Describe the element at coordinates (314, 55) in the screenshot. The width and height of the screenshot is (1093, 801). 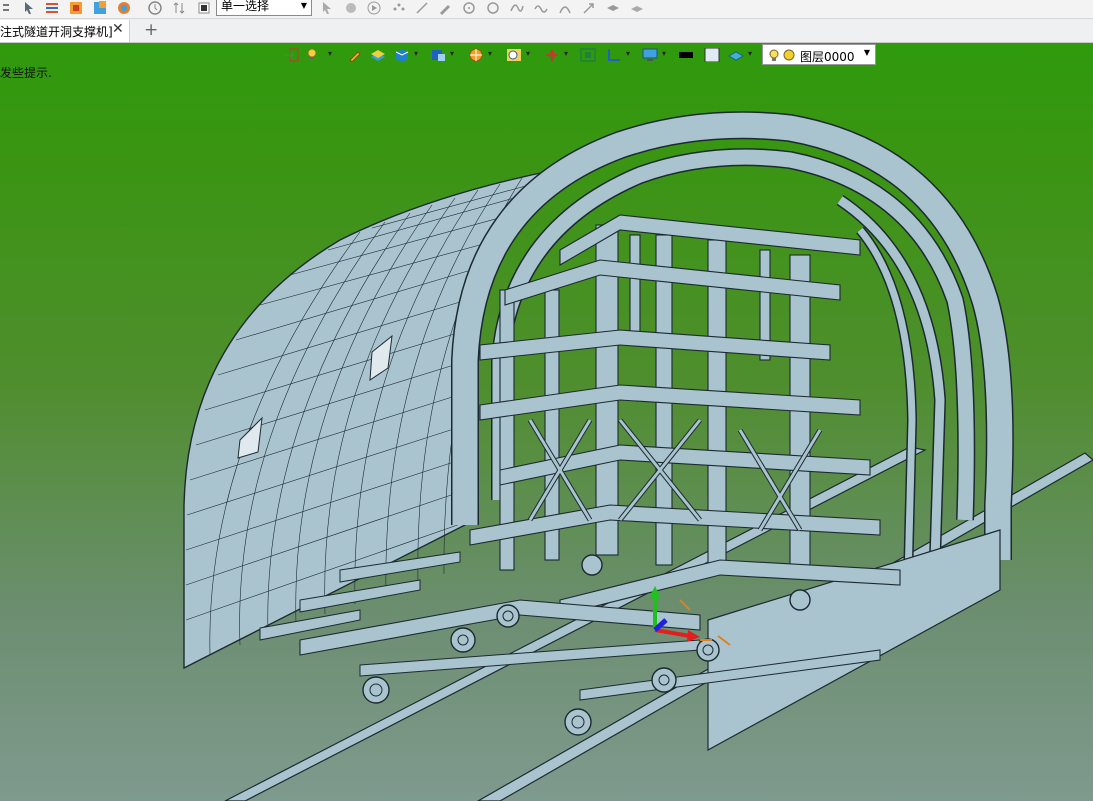
I see `light-icon` at that location.